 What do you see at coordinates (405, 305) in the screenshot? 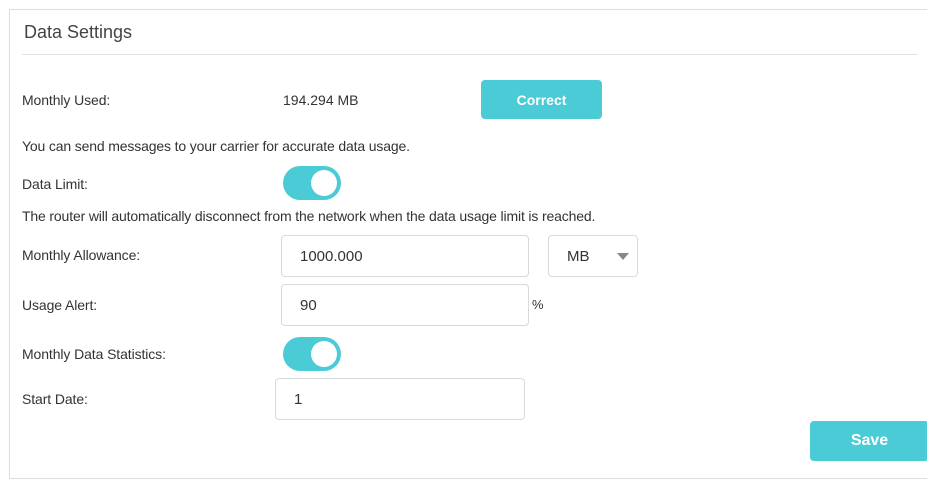
I see `usage-alert-input` at bounding box center [405, 305].